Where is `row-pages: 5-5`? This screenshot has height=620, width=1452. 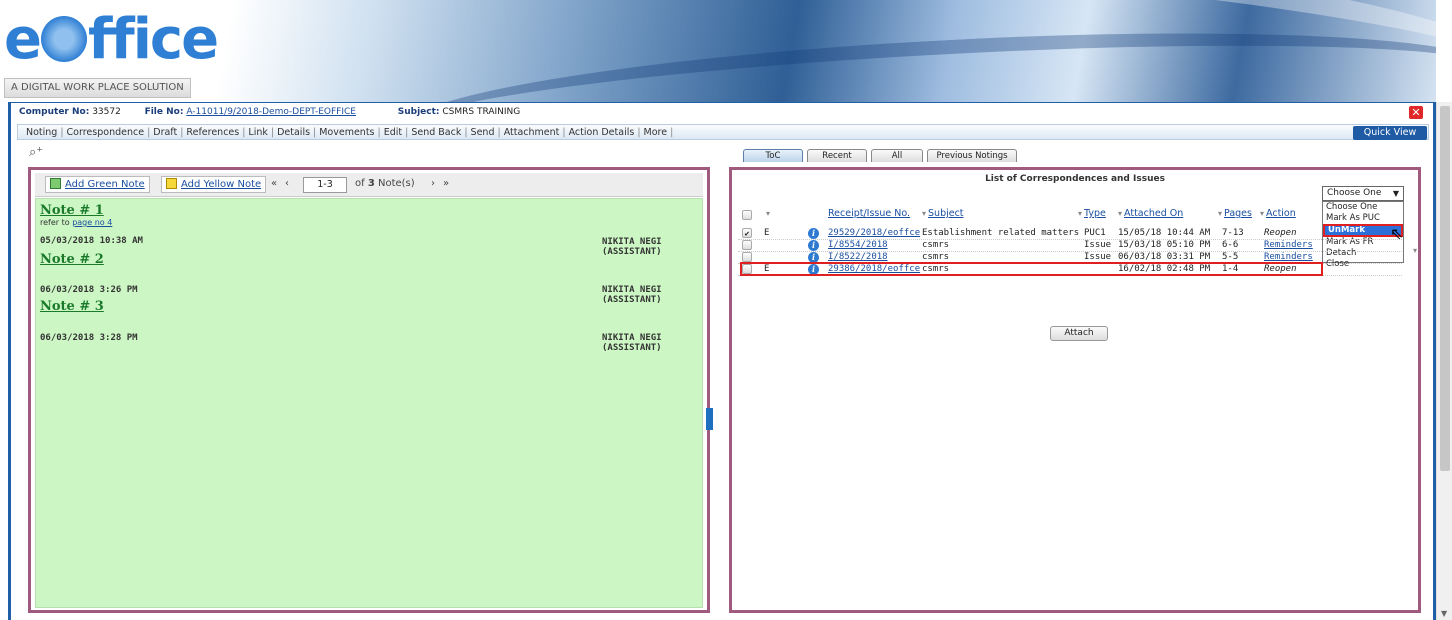
row-pages: 5-5 is located at coordinates (1230, 257).